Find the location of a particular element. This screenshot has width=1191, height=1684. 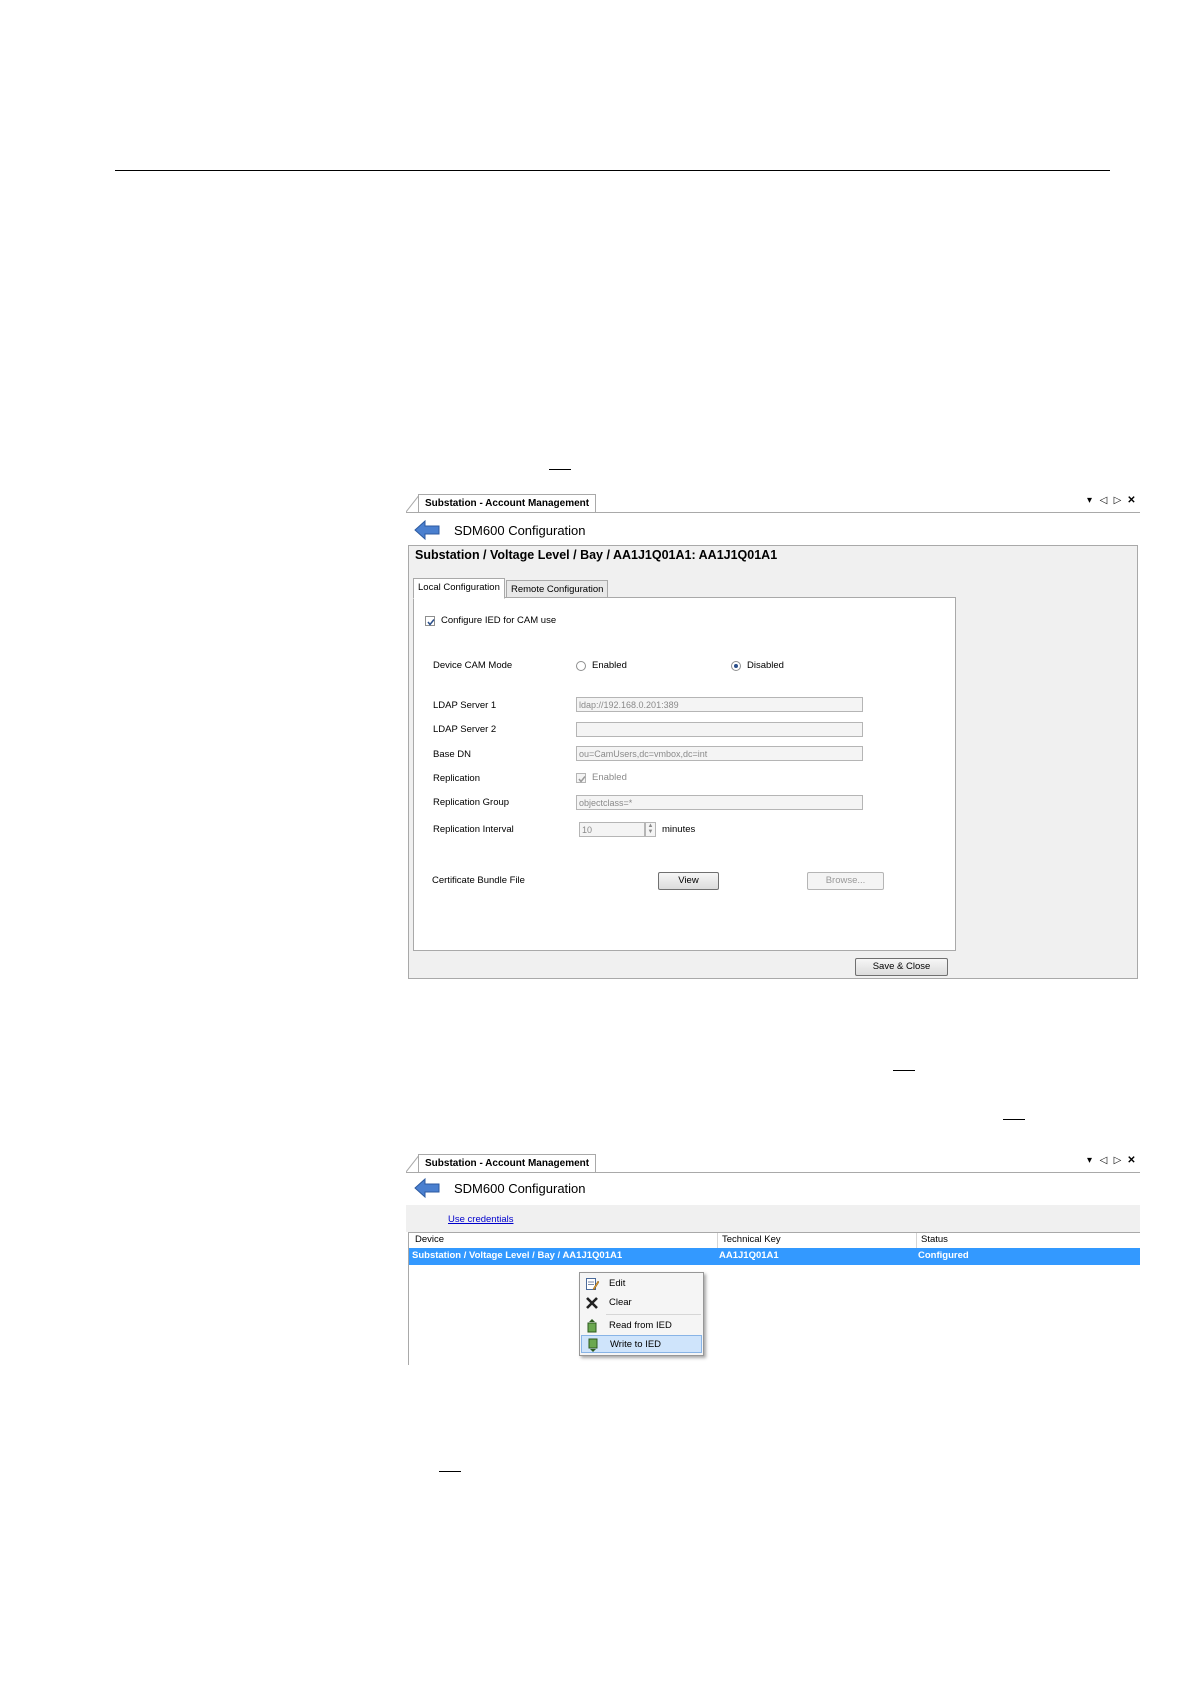

interval-stepper: ▲ ▼ is located at coordinates (650, 829).